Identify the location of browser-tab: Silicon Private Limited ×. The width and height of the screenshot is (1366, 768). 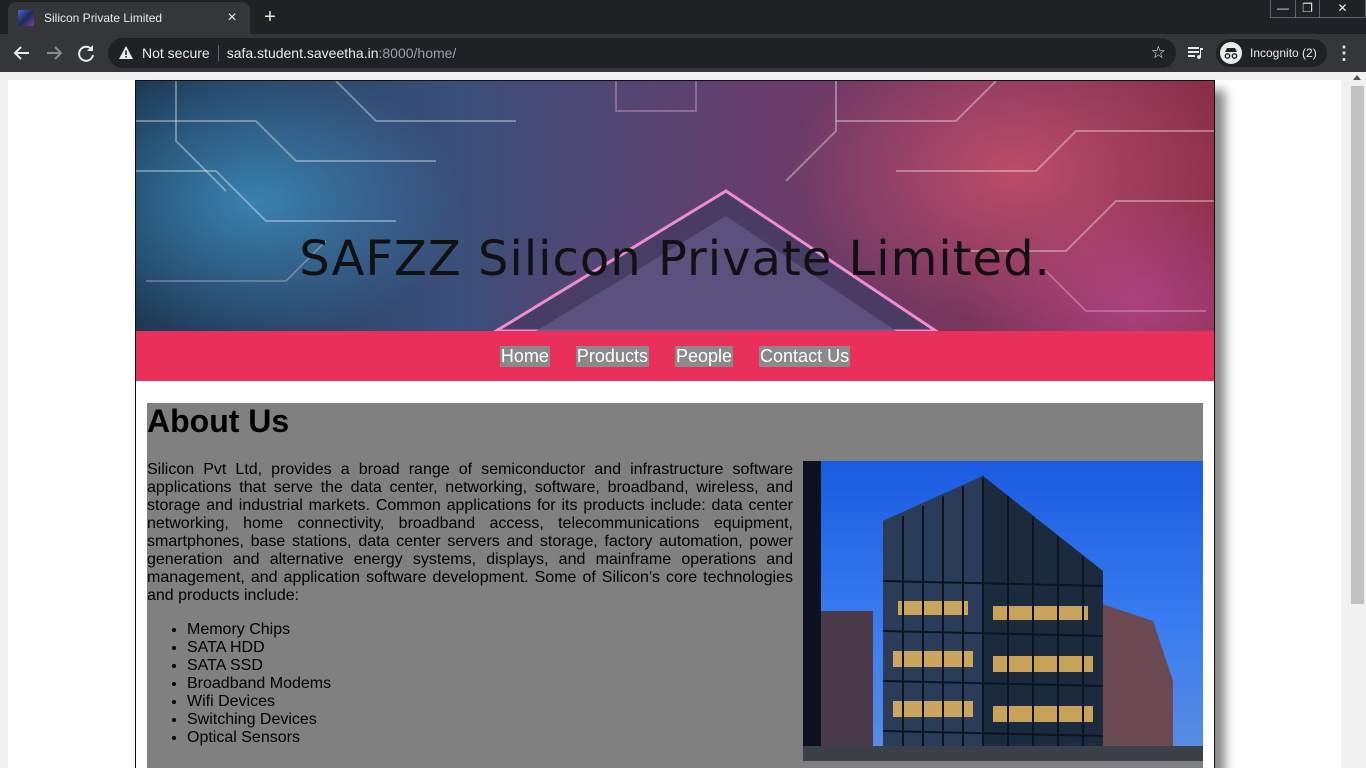
(129, 18).